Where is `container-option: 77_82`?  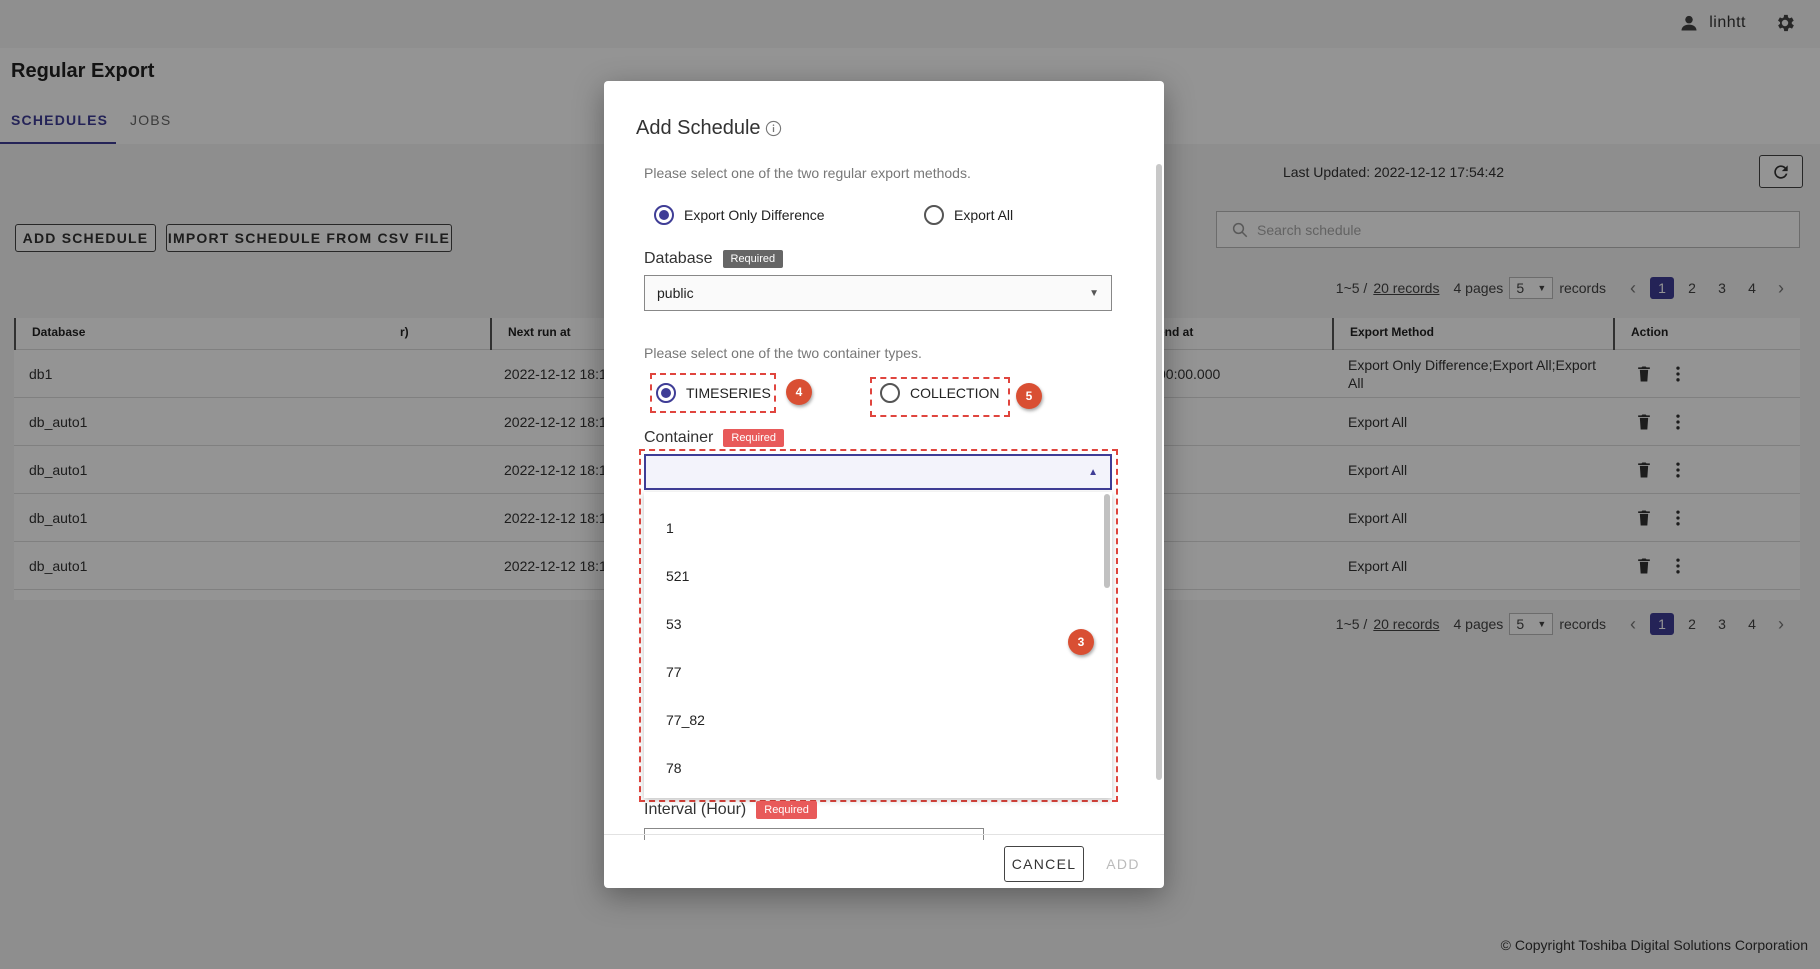
container-option: 77_82 is located at coordinates (685, 720).